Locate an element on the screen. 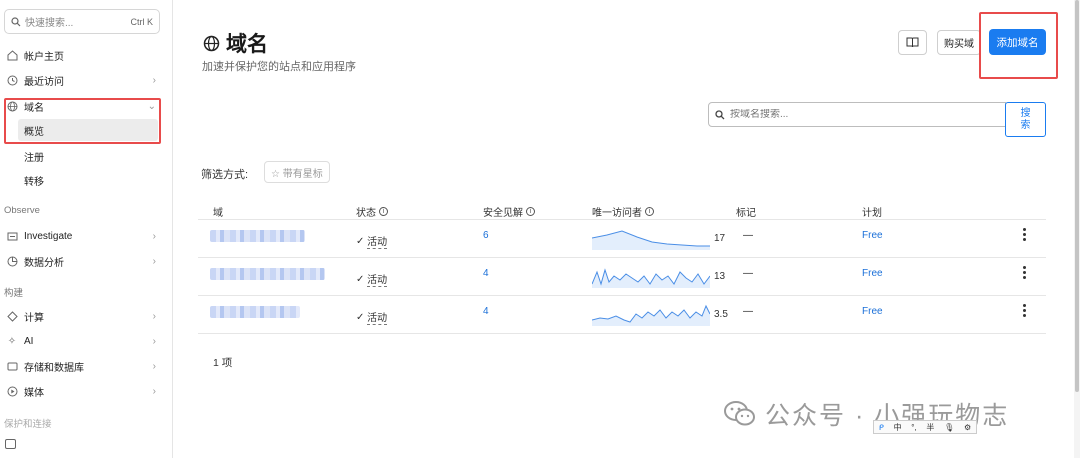  chevron-down-icon: ⌄ is located at coordinates (151, 106).